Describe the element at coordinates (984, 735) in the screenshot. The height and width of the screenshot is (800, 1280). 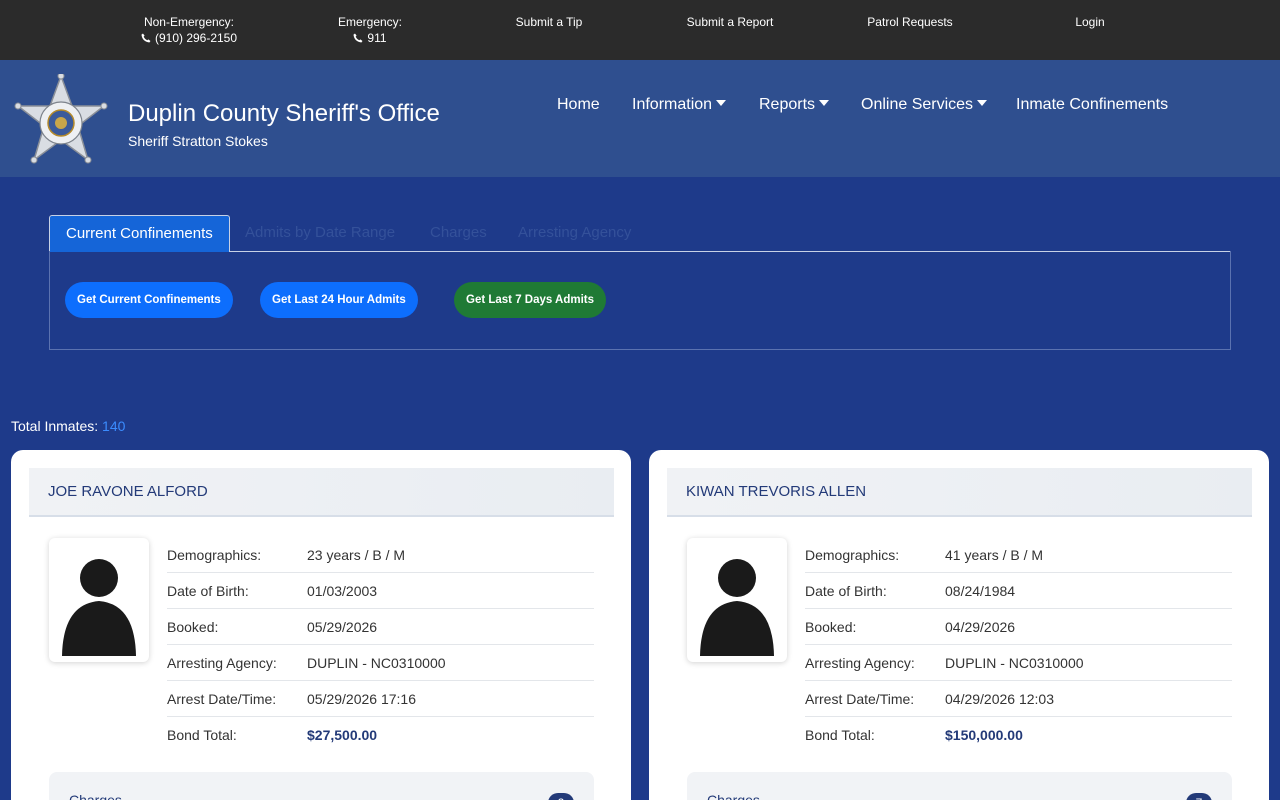
I see `bond-value: $150,000.00` at that location.